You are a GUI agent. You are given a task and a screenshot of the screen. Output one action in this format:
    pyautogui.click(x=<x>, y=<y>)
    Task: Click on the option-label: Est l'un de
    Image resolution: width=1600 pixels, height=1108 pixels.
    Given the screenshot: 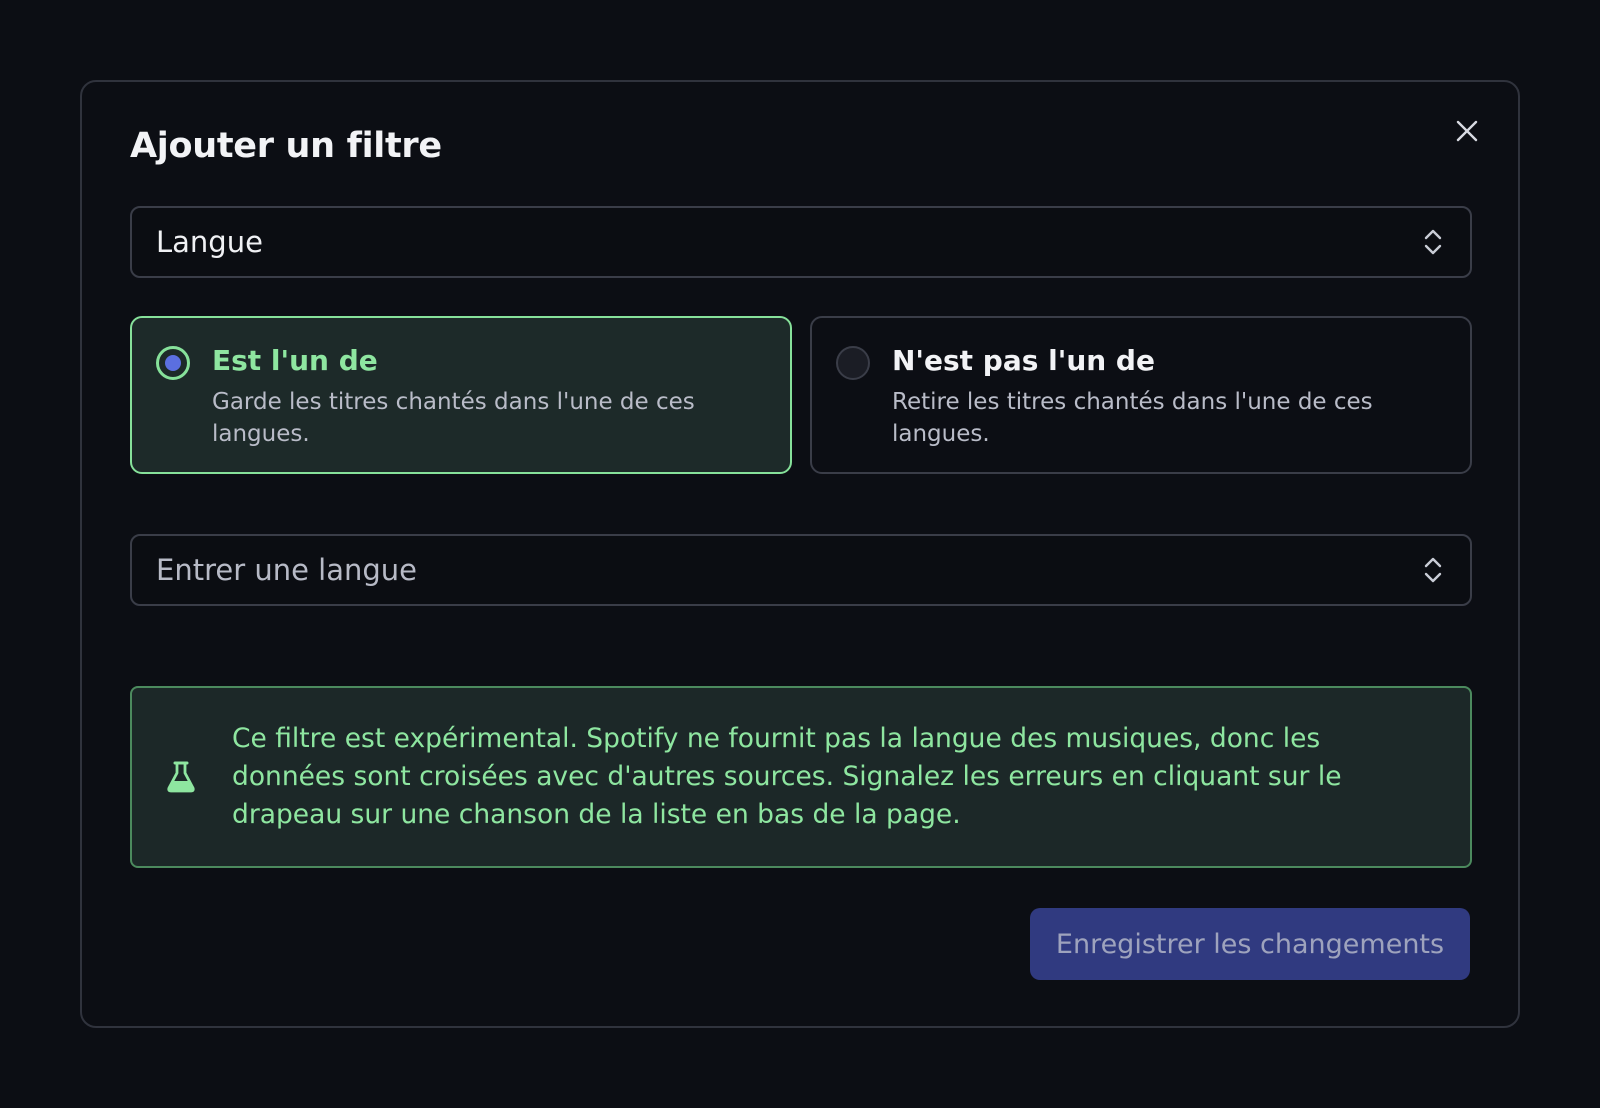 What is the action you would take?
    pyautogui.click(x=295, y=360)
    